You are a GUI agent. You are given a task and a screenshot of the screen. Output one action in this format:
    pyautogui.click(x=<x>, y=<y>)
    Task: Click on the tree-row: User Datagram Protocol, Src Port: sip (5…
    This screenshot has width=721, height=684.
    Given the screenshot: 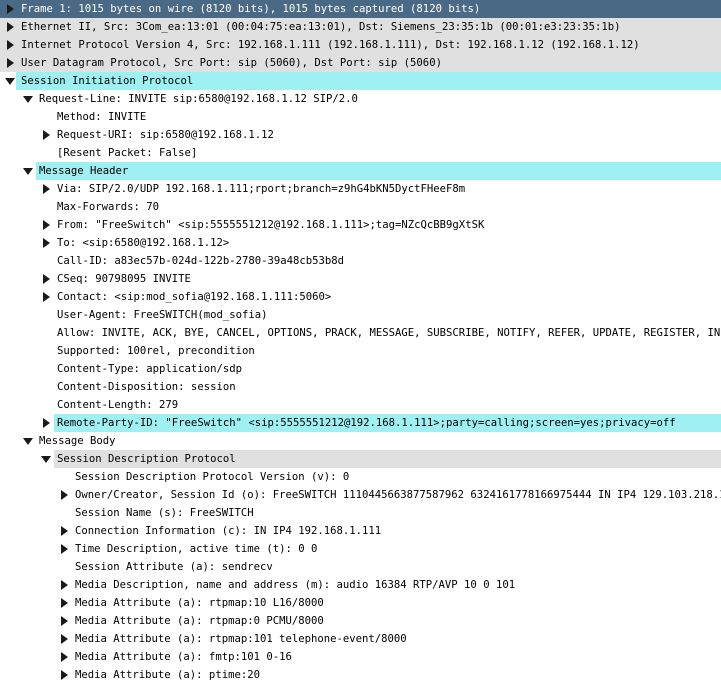 What is the action you would take?
    pyautogui.click(x=360, y=63)
    